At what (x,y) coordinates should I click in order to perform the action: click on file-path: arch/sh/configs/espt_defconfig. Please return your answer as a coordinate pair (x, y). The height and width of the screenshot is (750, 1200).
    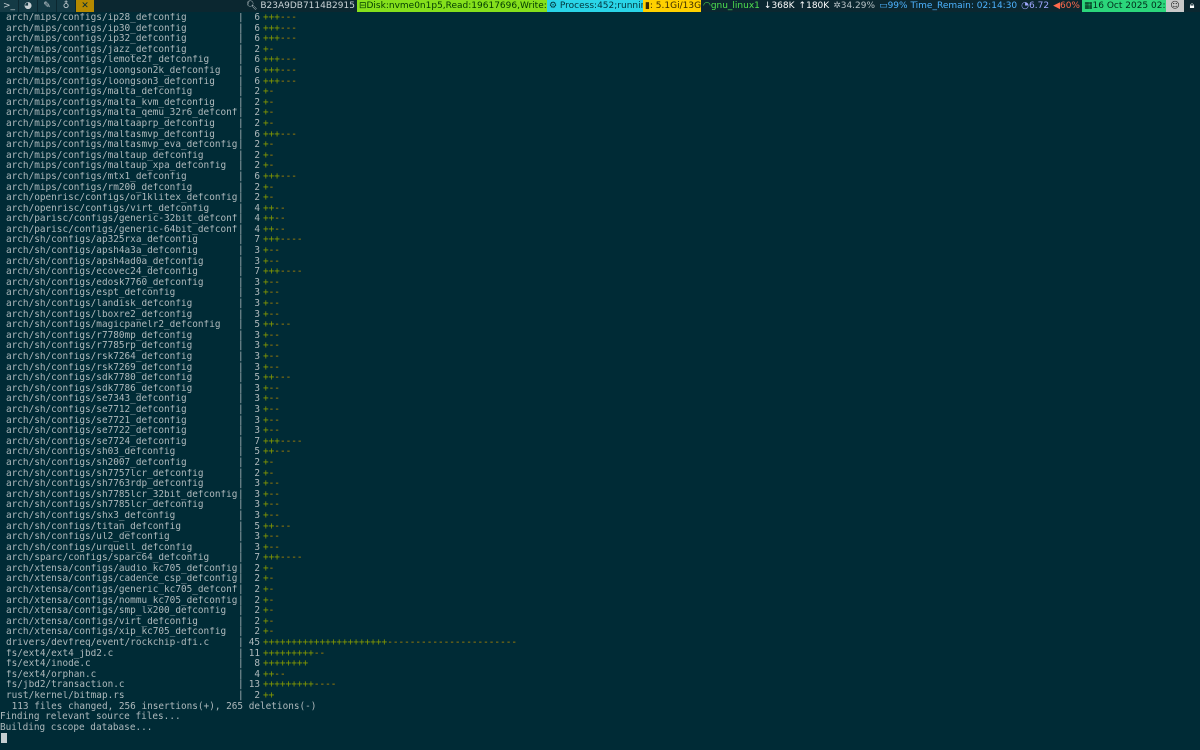
    Looking at the image, I should click on (91, 293).